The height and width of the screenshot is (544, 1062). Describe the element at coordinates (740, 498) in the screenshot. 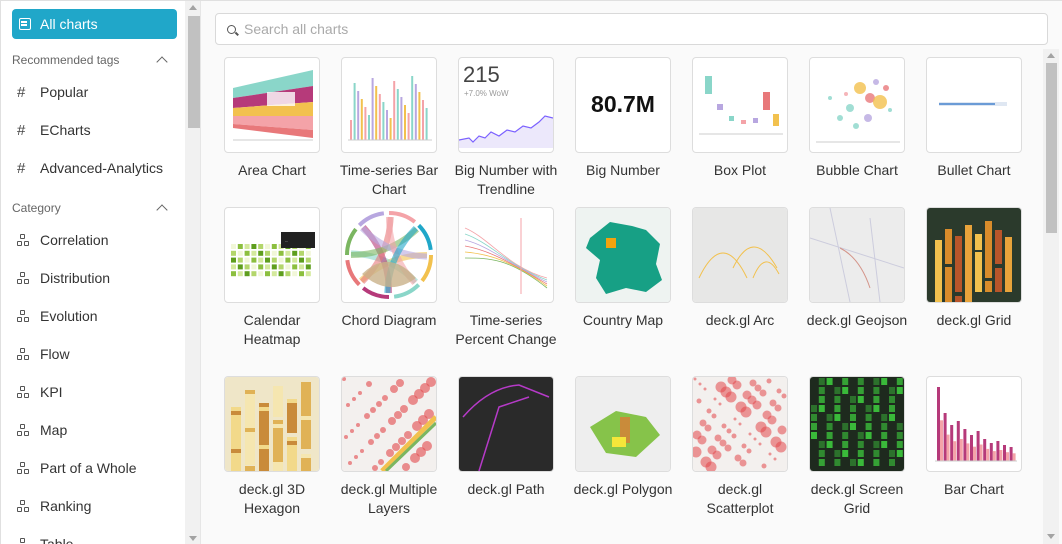

I see `chart-label: deck.gl Scatterplot` at that location.